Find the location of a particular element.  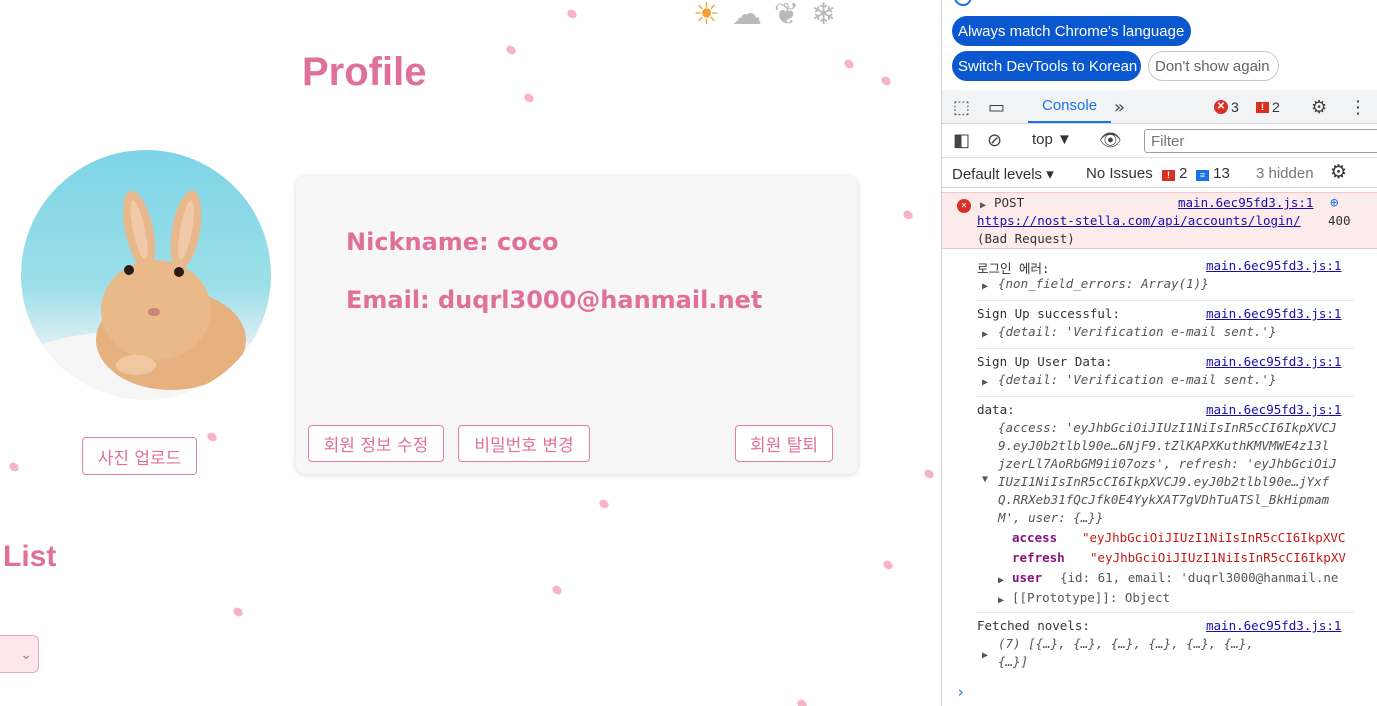

log-label: Sign Up successful: is located at coordinates (1048, 313).